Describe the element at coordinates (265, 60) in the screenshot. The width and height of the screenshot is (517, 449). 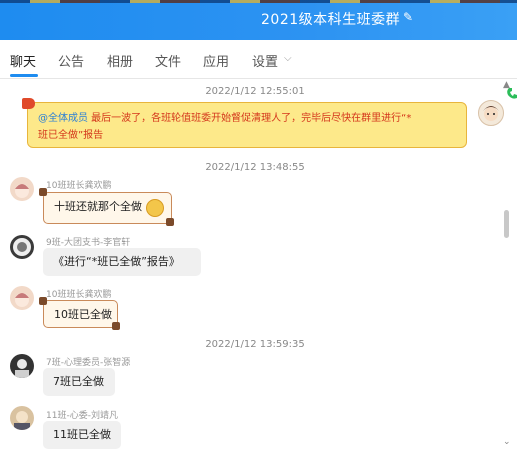
I see `tab-settings: 设置` at that location.